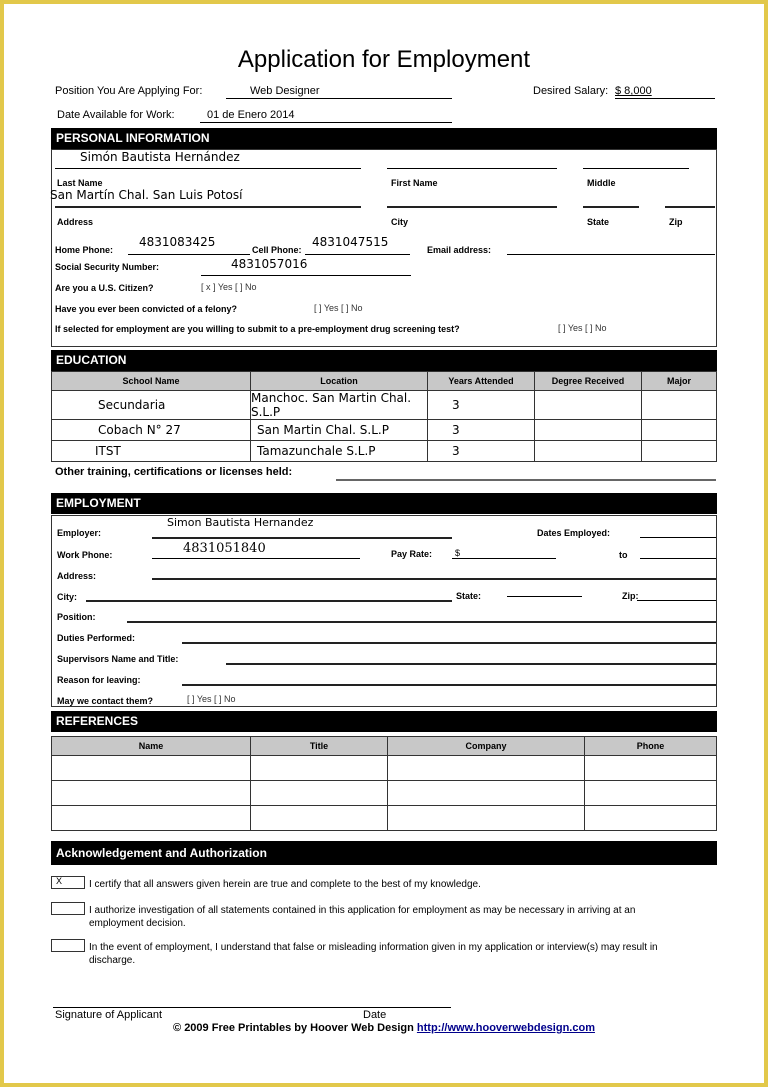 This screenshot has width=768, height=1087. What do you see at coordinates (574, 533) in the screenshot?
I see `dates-employed-label: Dates Employed:` at bounding box center [574, 533].